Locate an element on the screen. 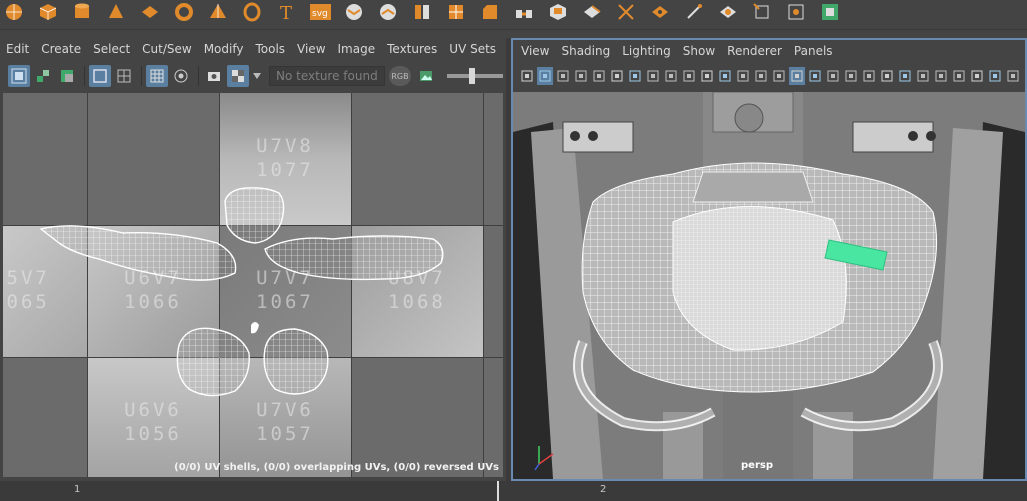 This screenshot has height=501, width=1027. cylinder-icon is located at coordinates (82, 12).